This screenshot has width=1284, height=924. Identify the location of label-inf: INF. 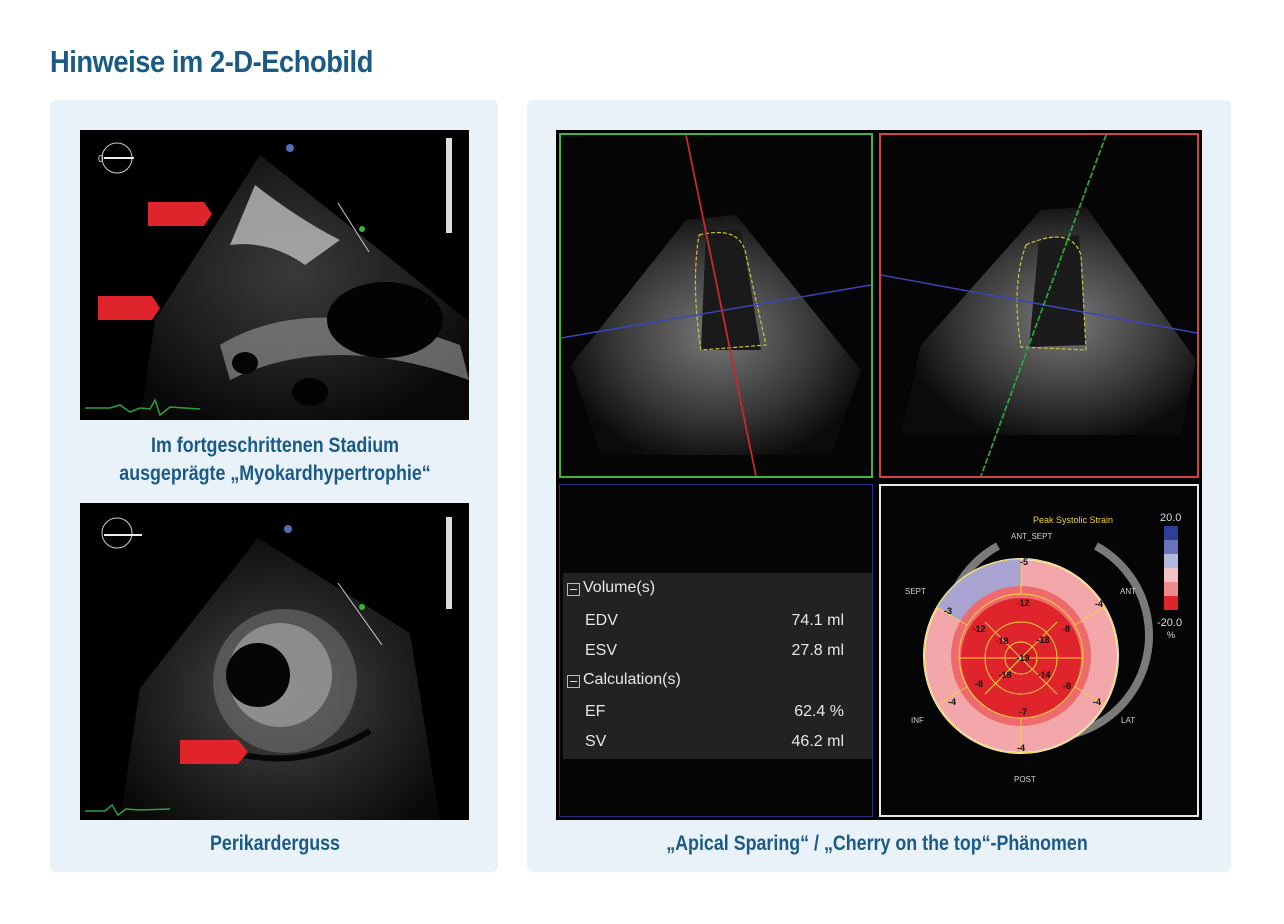
(917, 720).